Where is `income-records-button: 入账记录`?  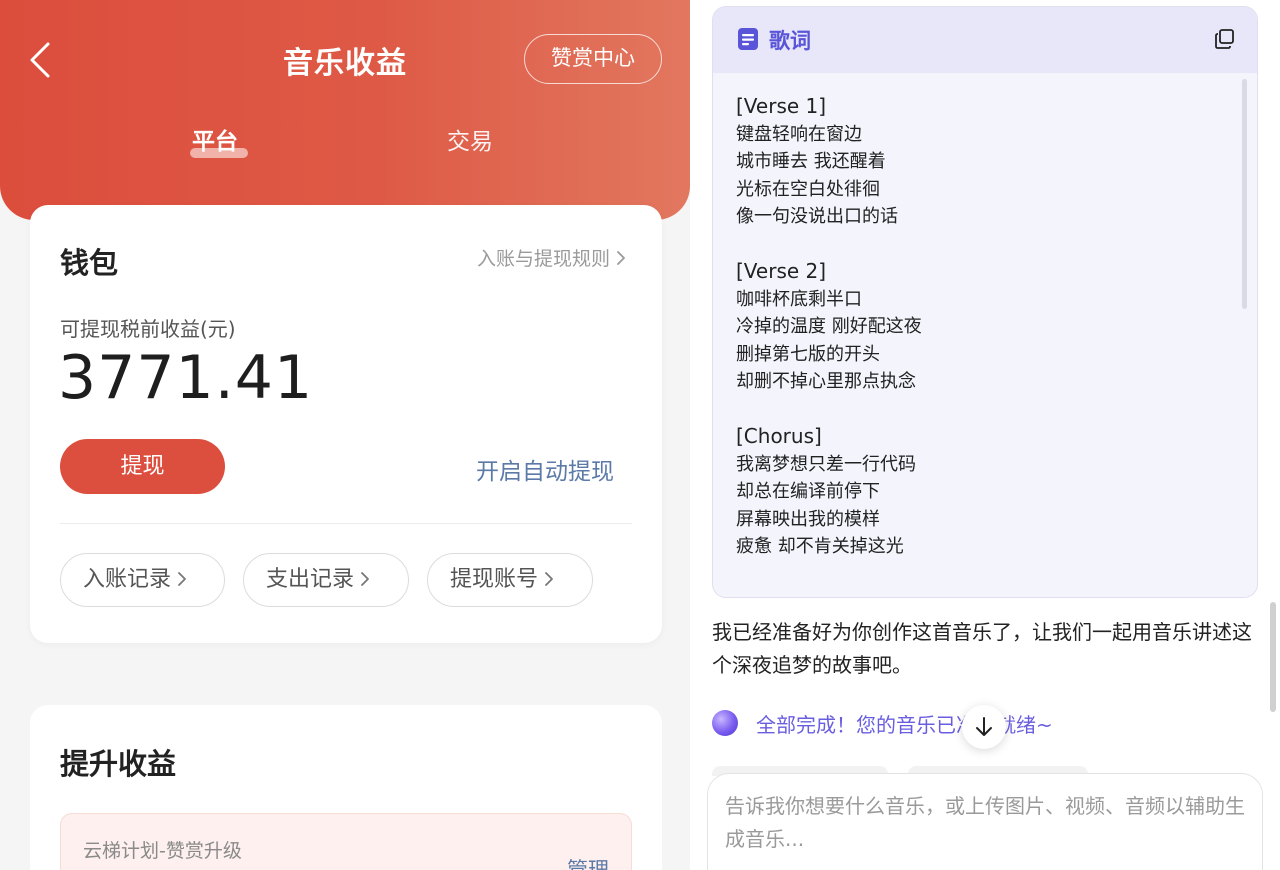 income-records-button: 入账记录 is located at coordinates (142, 580).